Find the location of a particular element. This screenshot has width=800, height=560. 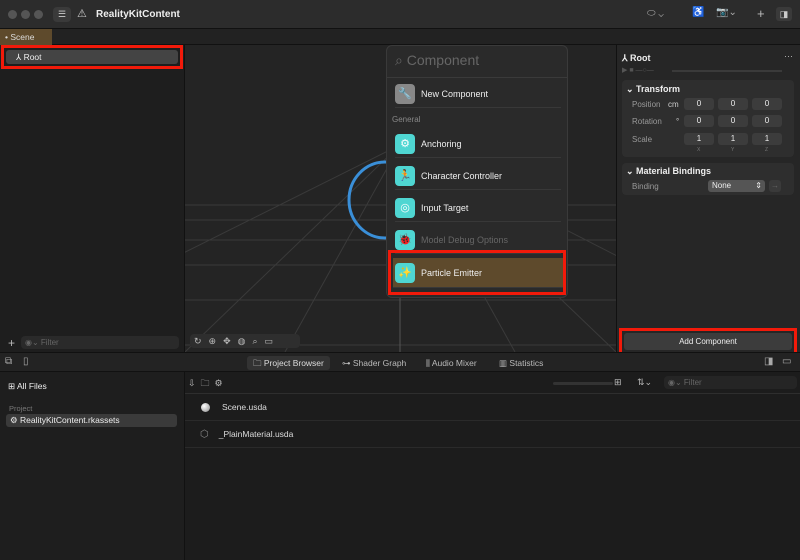

tab-bar: • Scene is located at coordinates (400, 37).